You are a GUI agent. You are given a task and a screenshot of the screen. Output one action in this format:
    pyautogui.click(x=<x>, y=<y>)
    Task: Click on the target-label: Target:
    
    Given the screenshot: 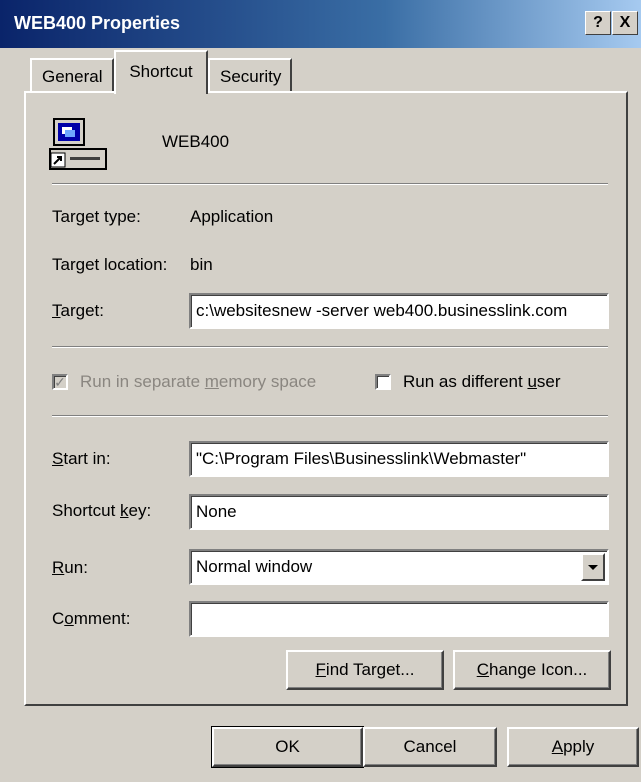 What is the action you would take?
    pyautogui.click(x=78, y=310)
    